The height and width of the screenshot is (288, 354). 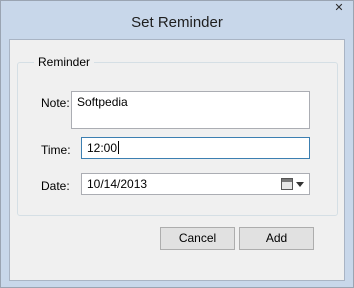 What do you see at coordinates (102, 102) in the screenshot?
I see `note-value: Softpedia` at bounding box center [102, 102].